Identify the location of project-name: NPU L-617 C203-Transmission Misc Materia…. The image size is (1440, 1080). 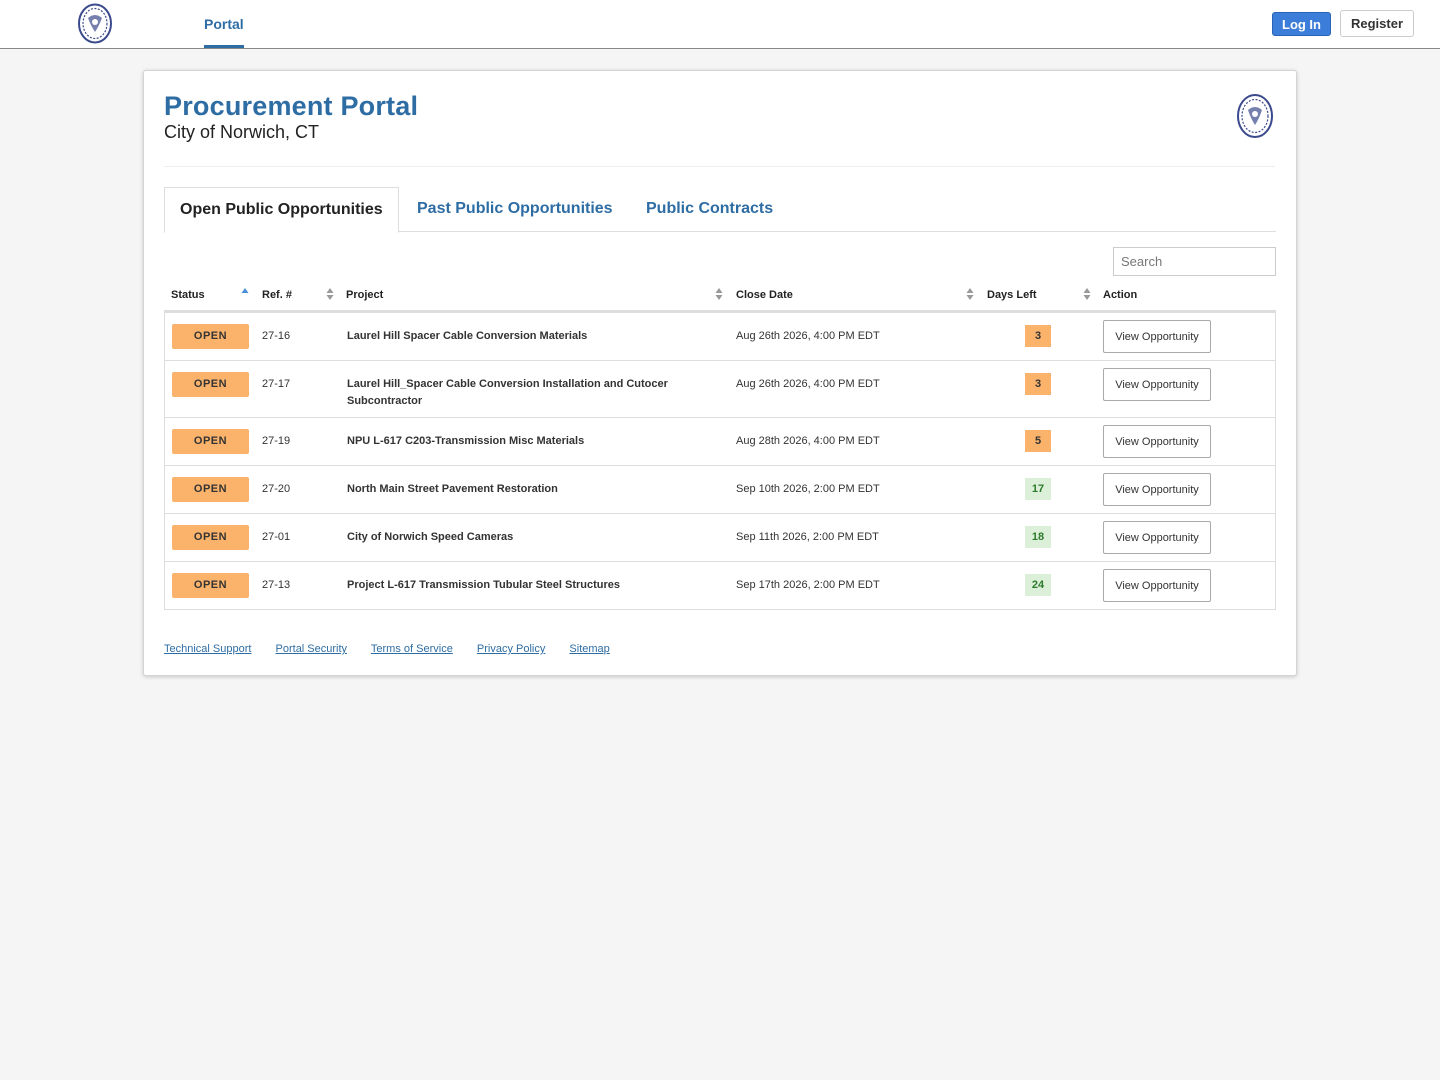
(466, 441).